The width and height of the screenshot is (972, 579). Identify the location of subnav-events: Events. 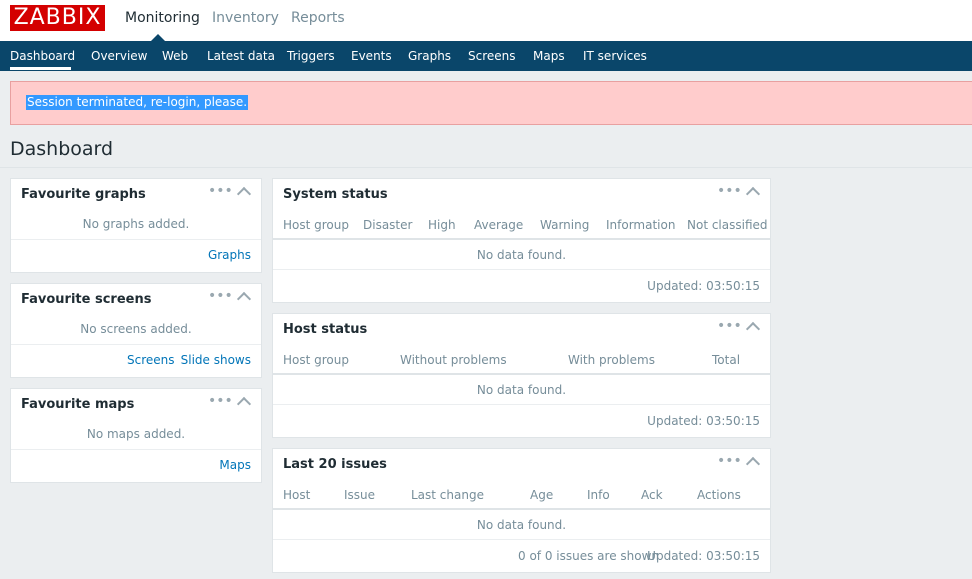
(371, 56).